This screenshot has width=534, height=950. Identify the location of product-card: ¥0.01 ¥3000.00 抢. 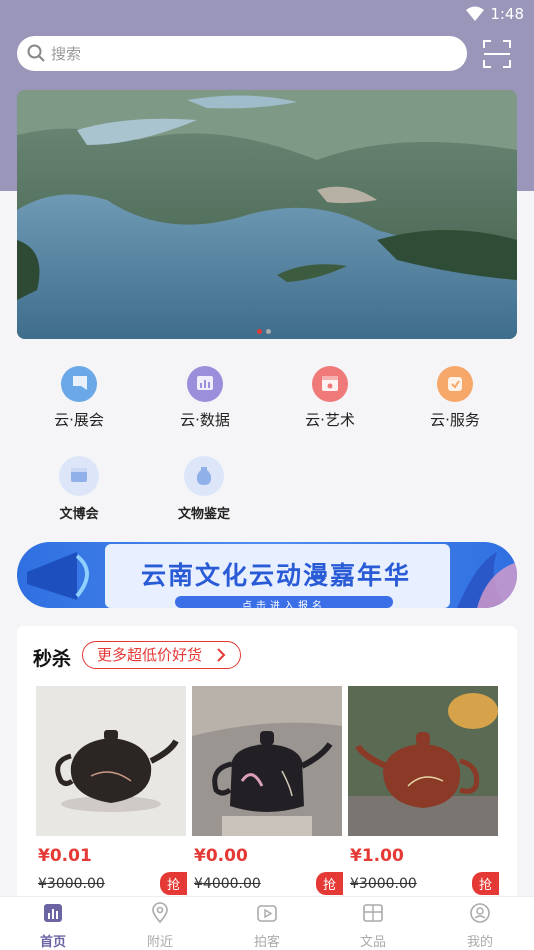
(111, 790).